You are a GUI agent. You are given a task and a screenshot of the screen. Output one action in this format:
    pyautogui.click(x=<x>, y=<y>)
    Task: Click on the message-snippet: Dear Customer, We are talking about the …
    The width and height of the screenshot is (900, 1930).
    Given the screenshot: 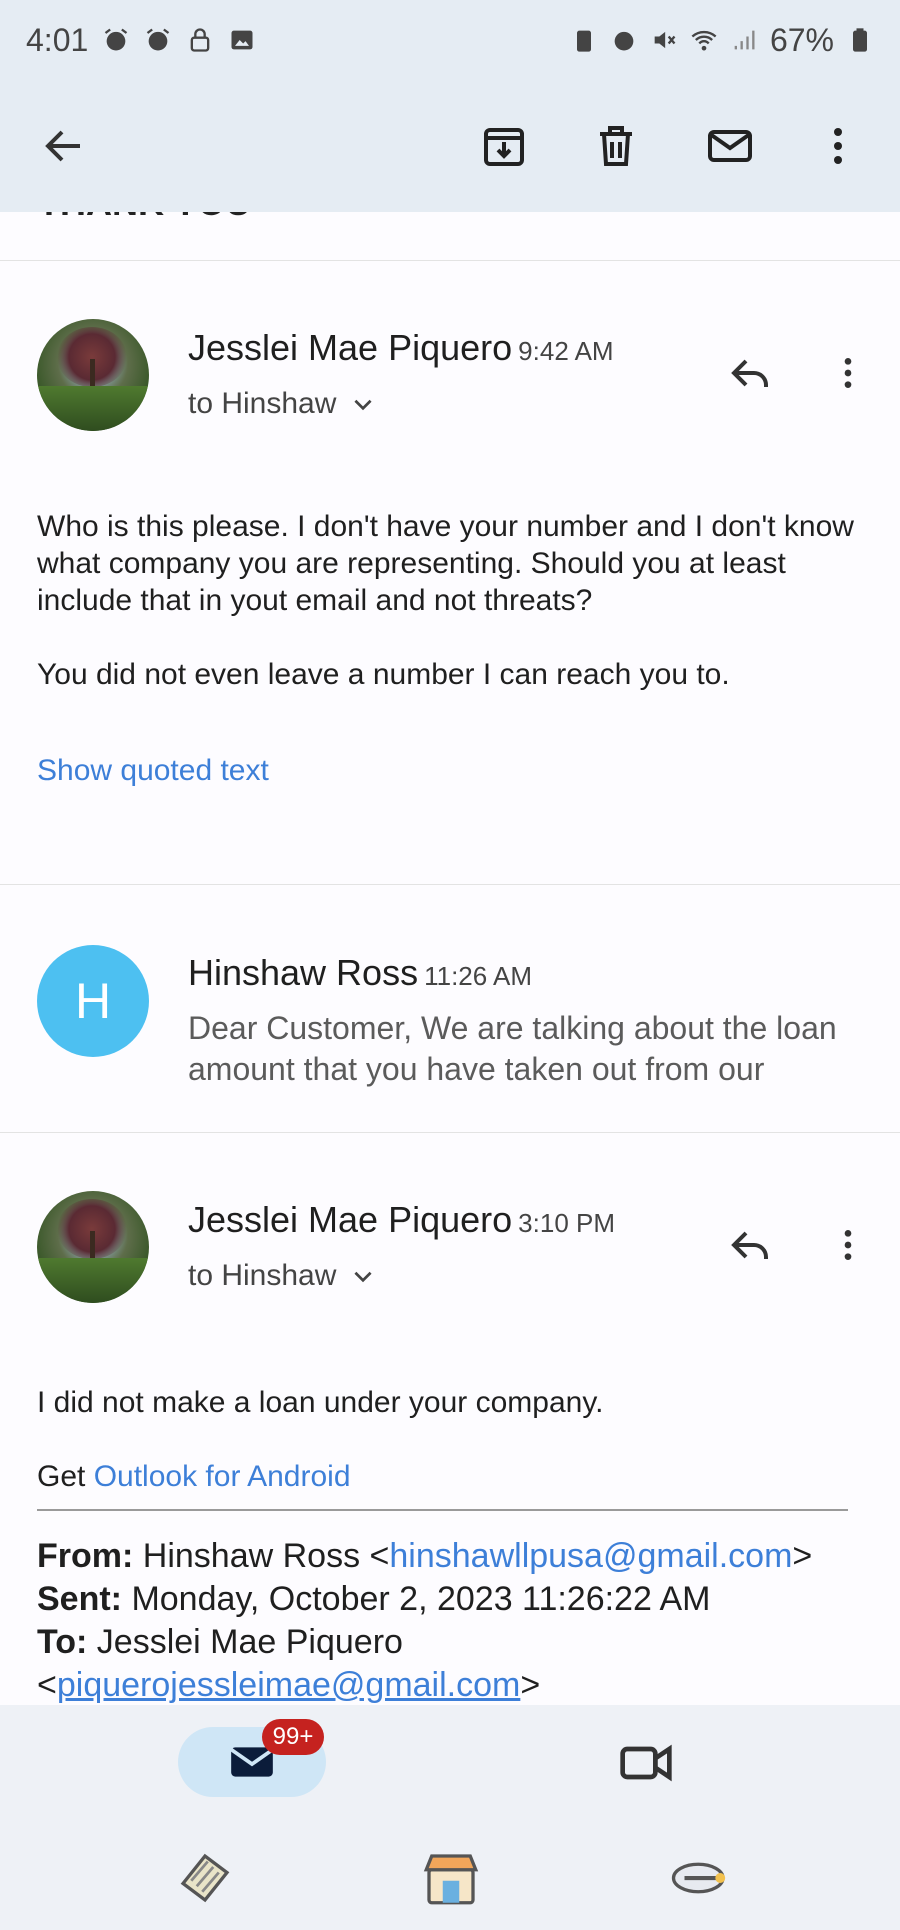 What is the action you would take?
    pyautogui.click(x=512, y=1048)
    